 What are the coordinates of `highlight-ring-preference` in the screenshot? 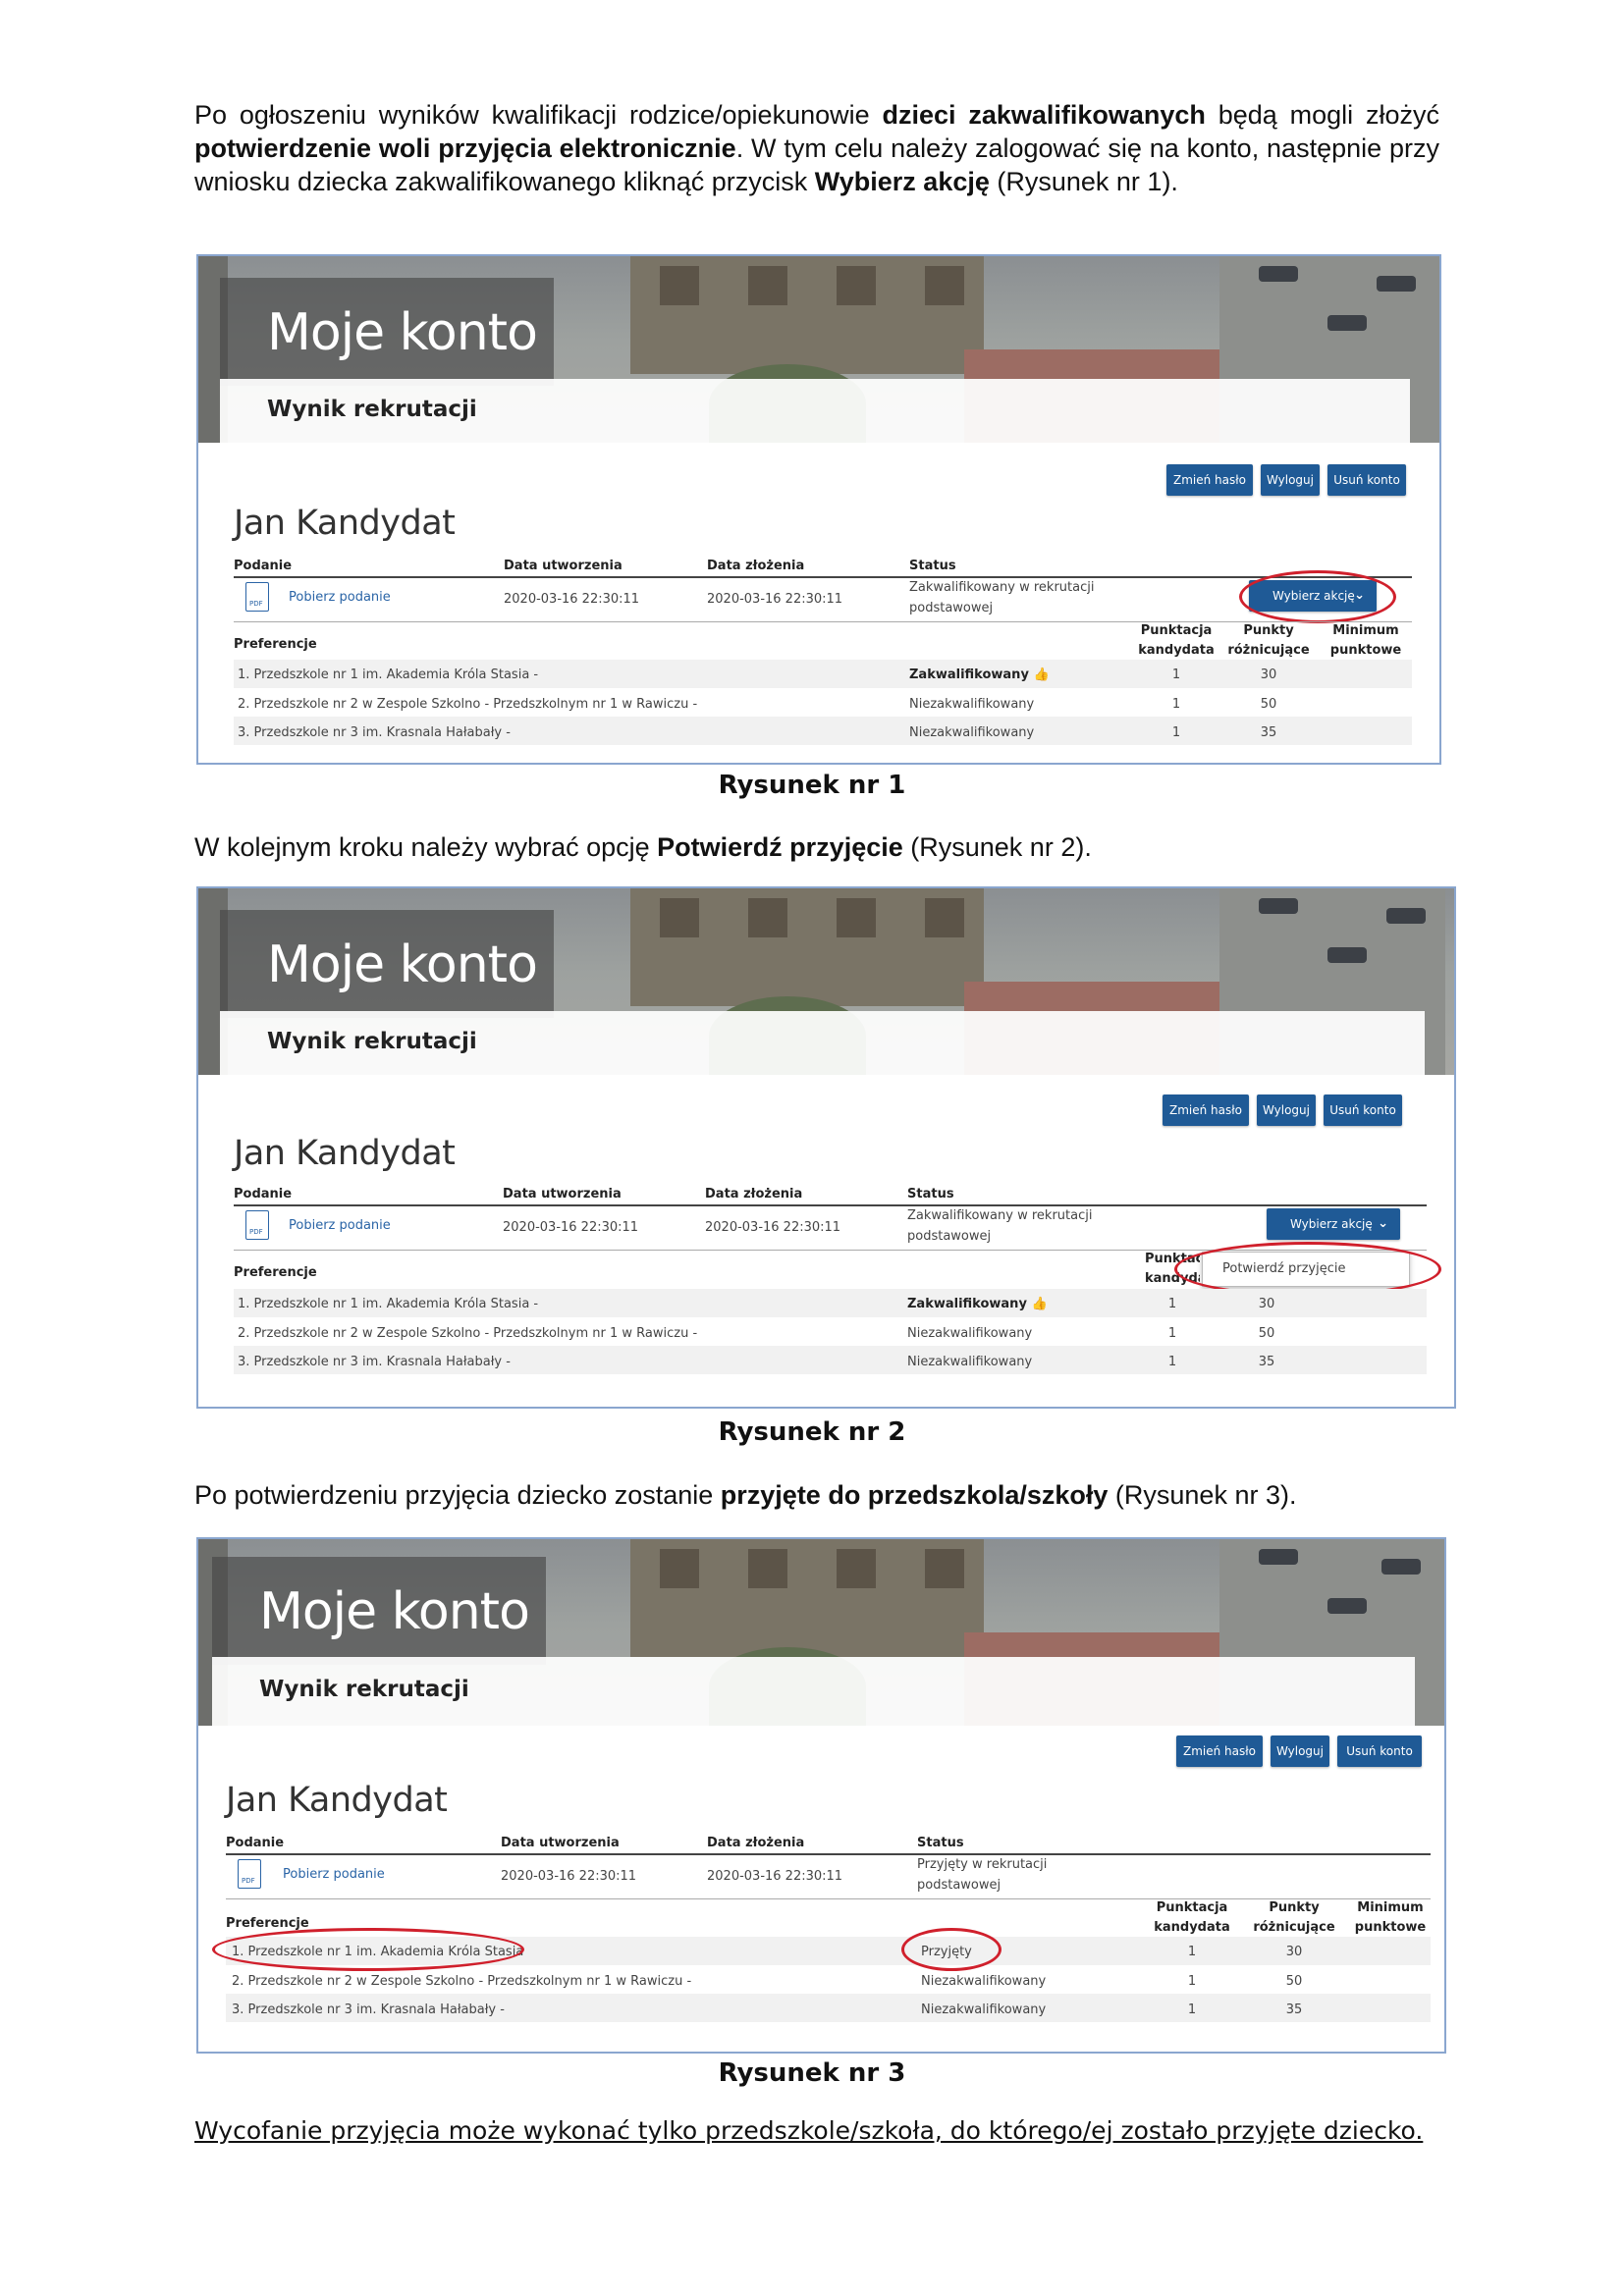 It's located at (368, 1949).